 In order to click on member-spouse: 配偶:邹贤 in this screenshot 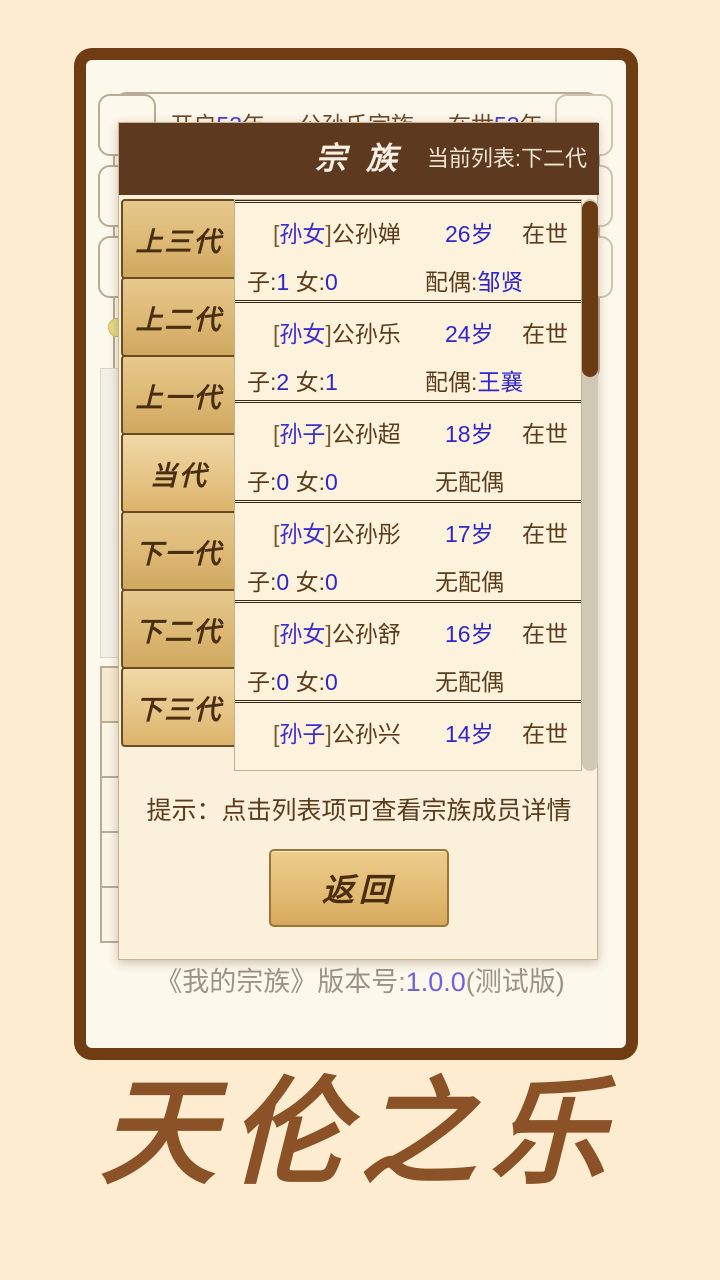, I will do `click(474, 280)`.